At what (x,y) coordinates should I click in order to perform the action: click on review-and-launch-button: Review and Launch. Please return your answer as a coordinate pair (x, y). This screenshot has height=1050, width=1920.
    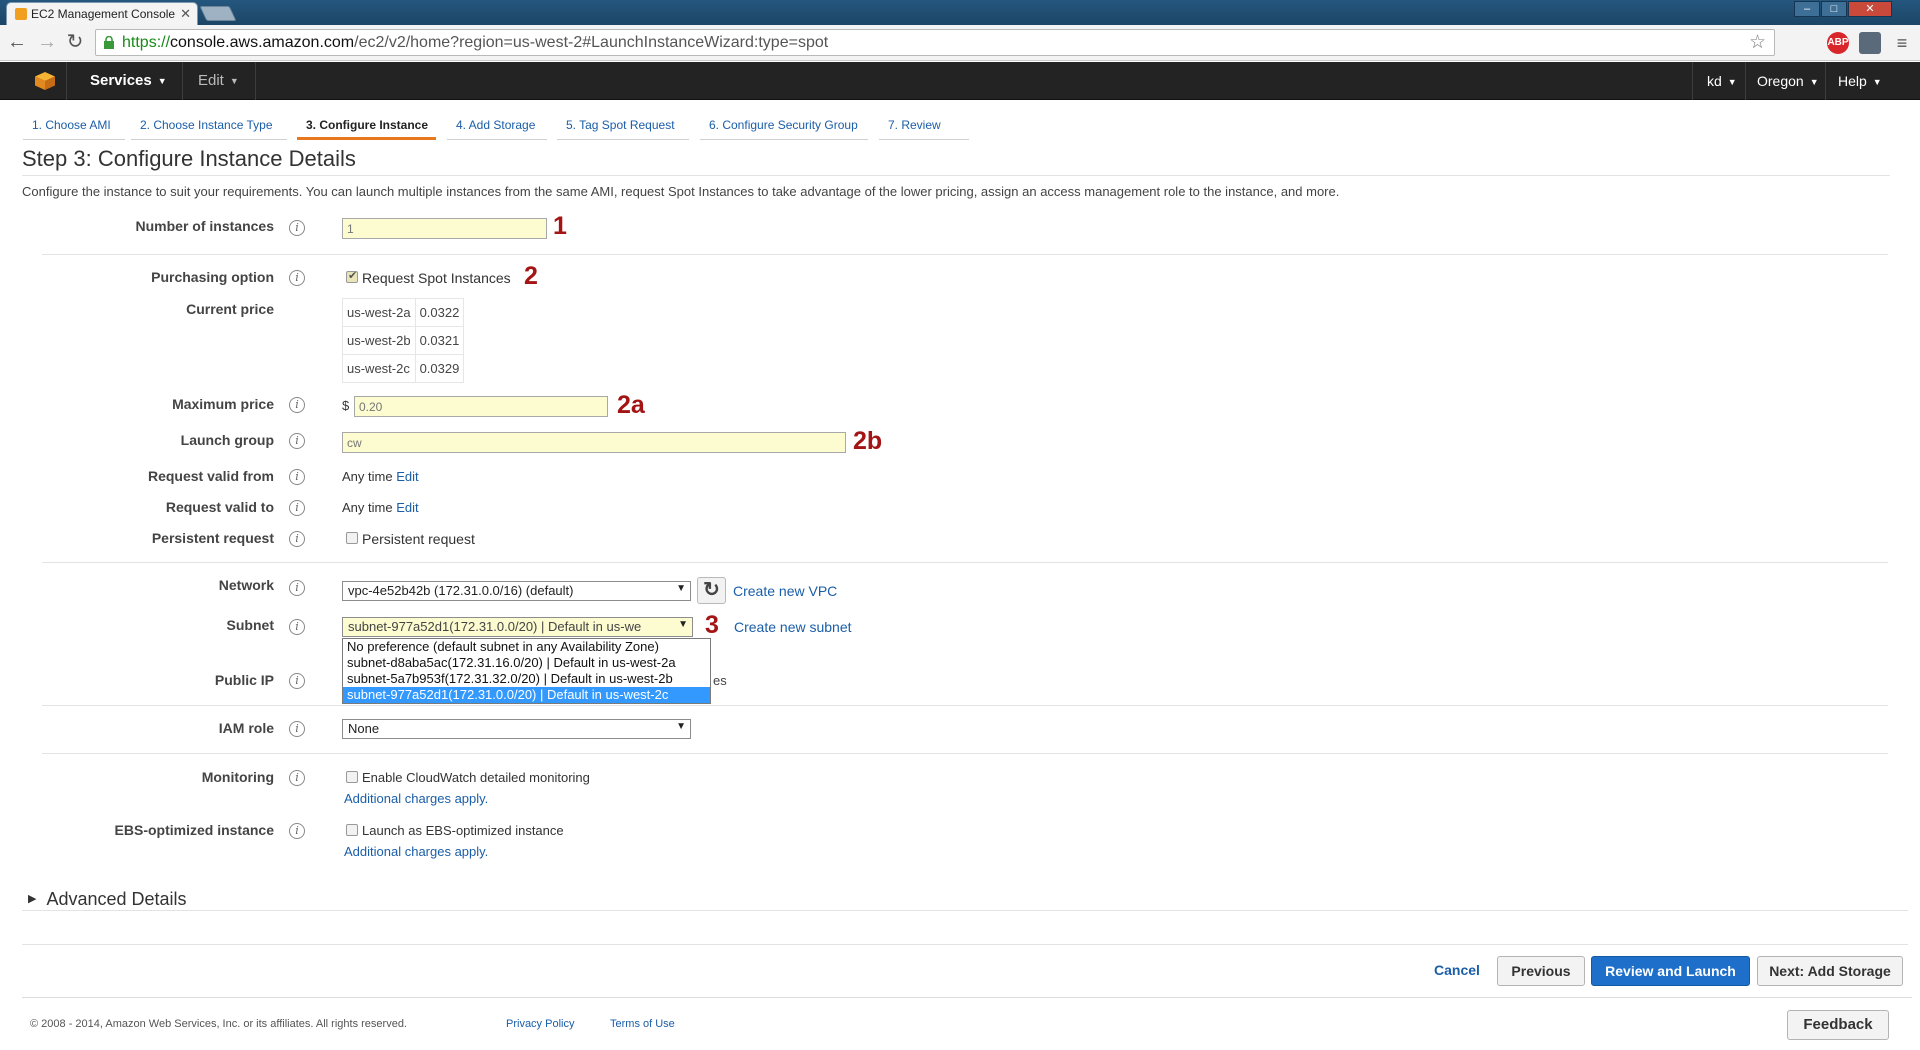
    Looking at the image, I should click on (1670, 971).